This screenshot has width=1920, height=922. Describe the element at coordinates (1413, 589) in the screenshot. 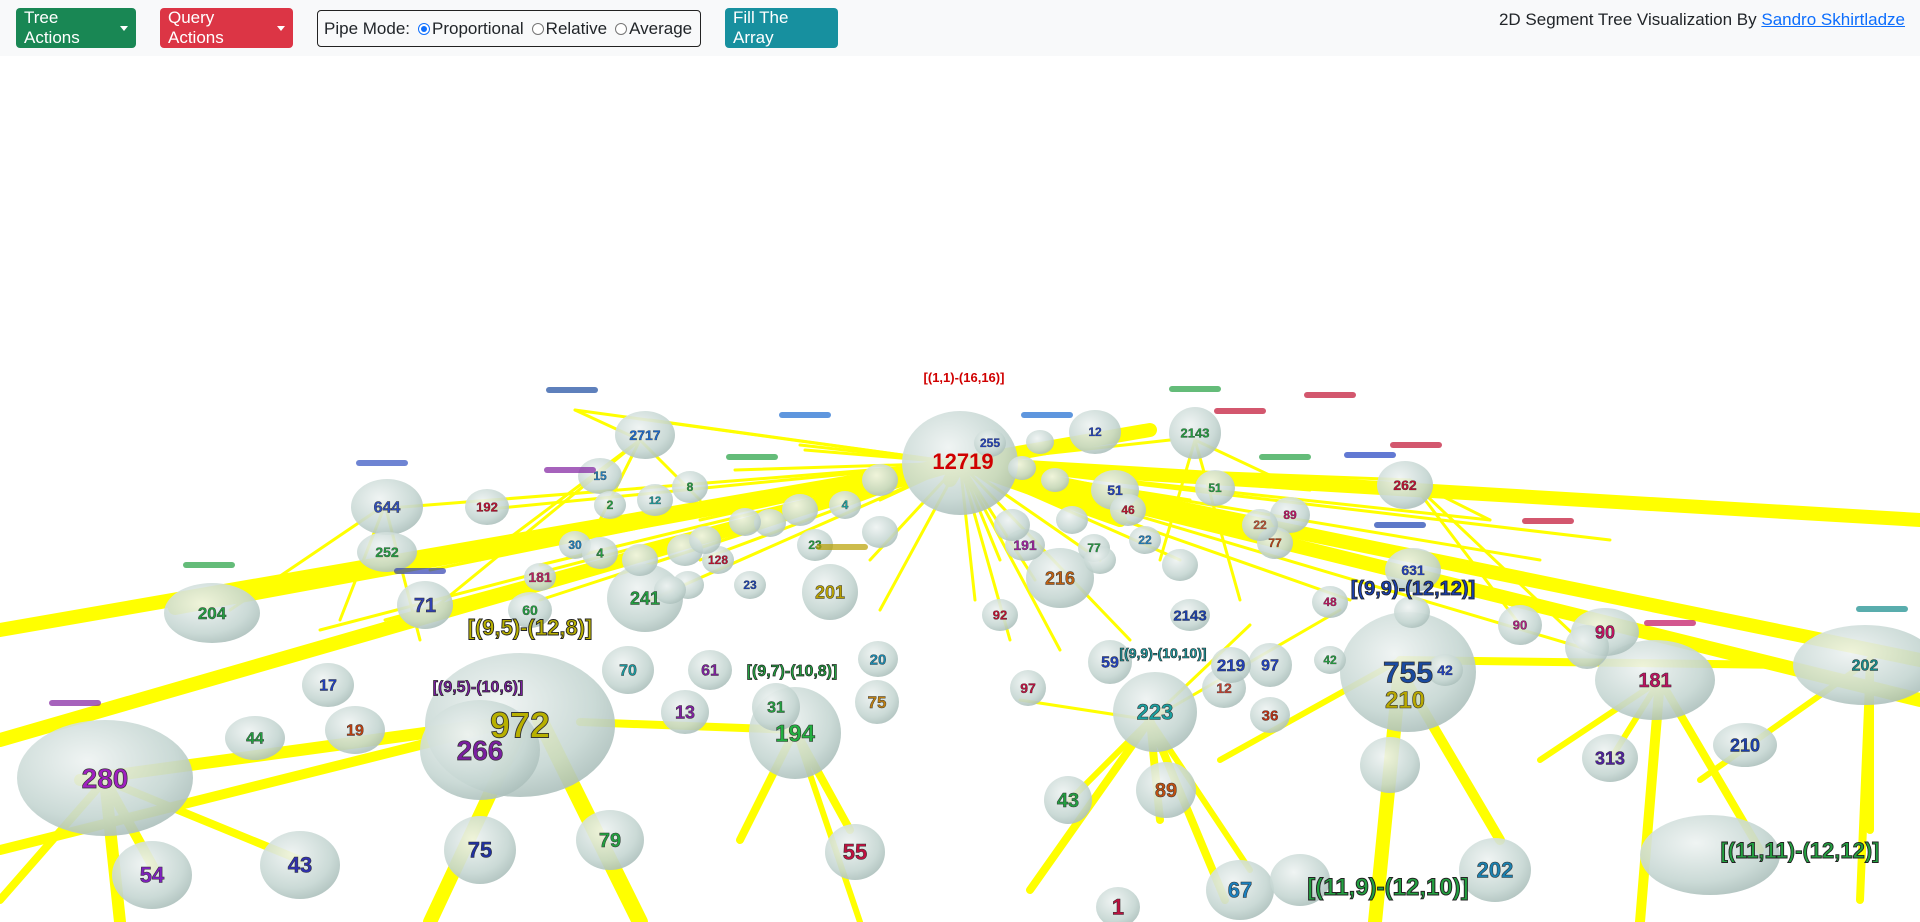

I see `node-range-label: [(9,9)-(12,12)]` at that location.